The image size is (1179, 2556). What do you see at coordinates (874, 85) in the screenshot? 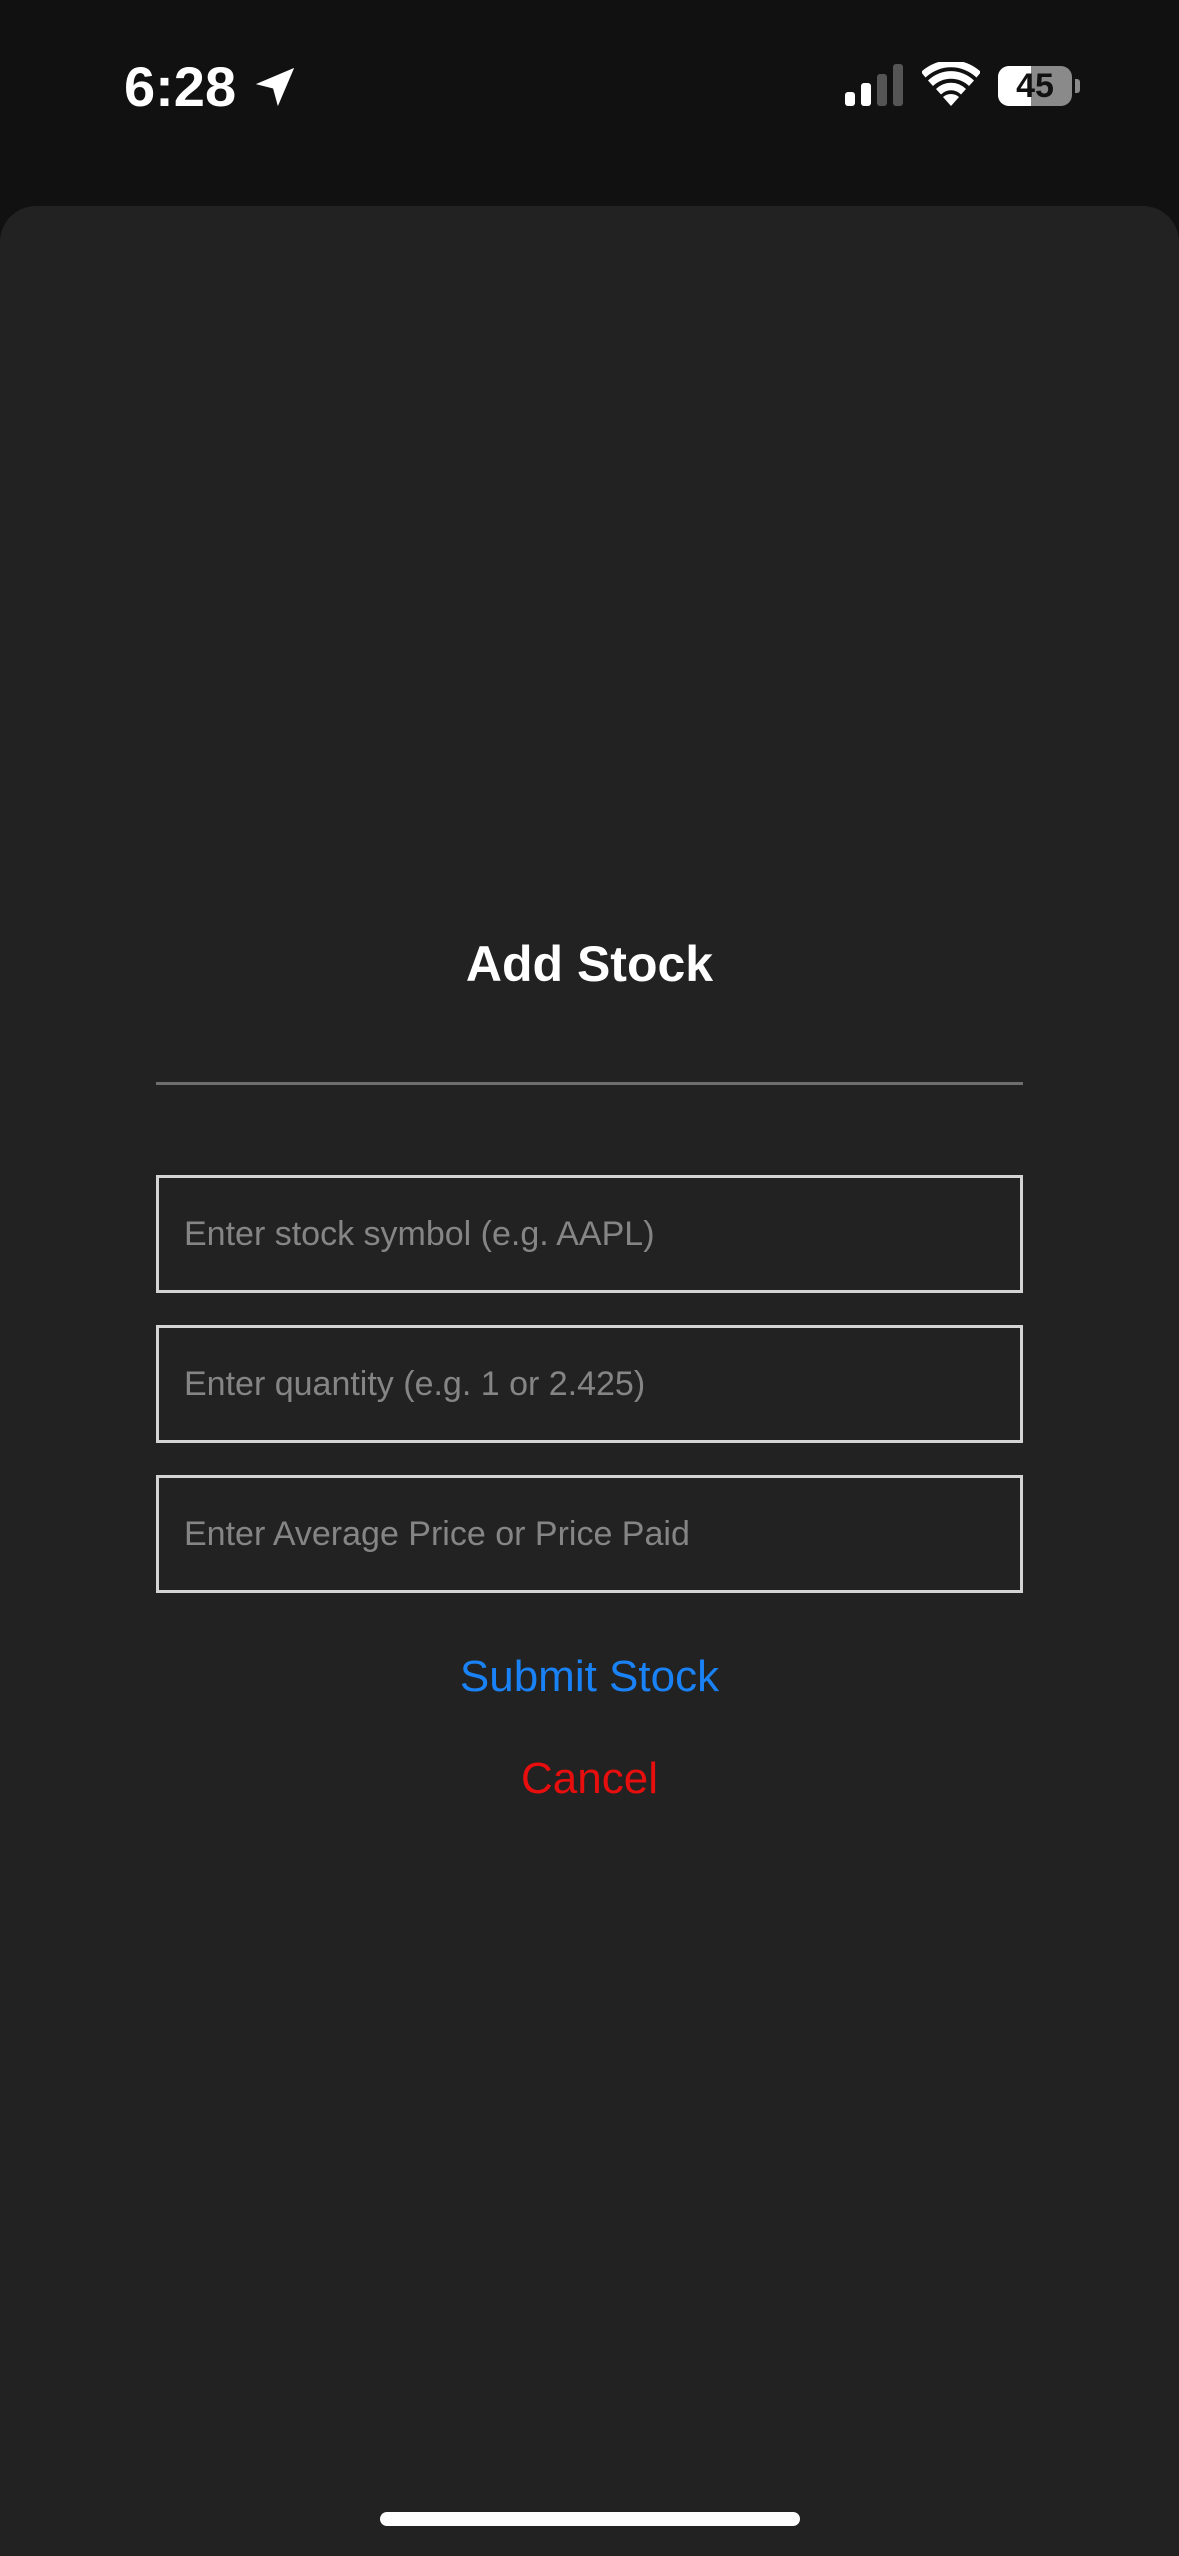
I see `cellular-signal-icon` at bounding box center [874, 85].